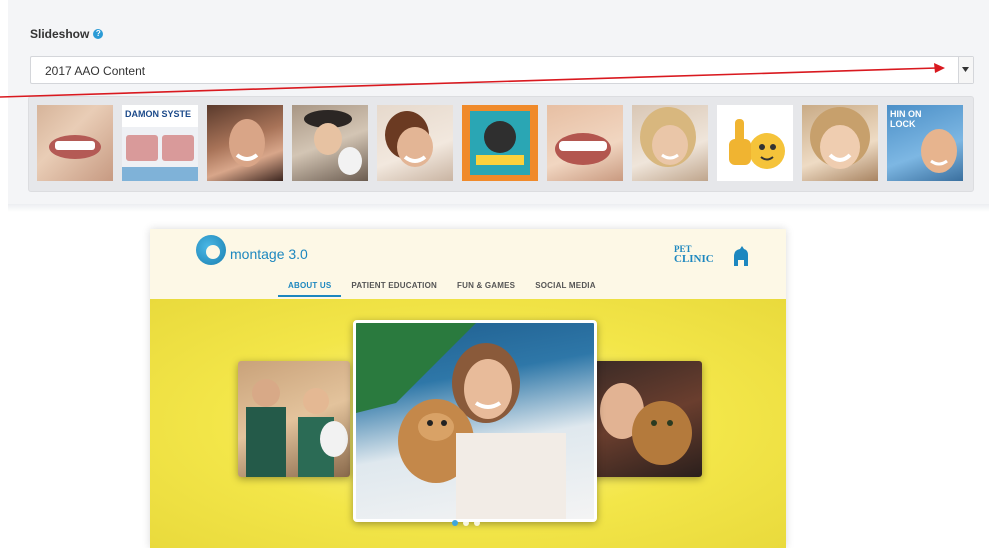 The image size is (997, 548). I want to click on carousel-dots, so click(466, 523).